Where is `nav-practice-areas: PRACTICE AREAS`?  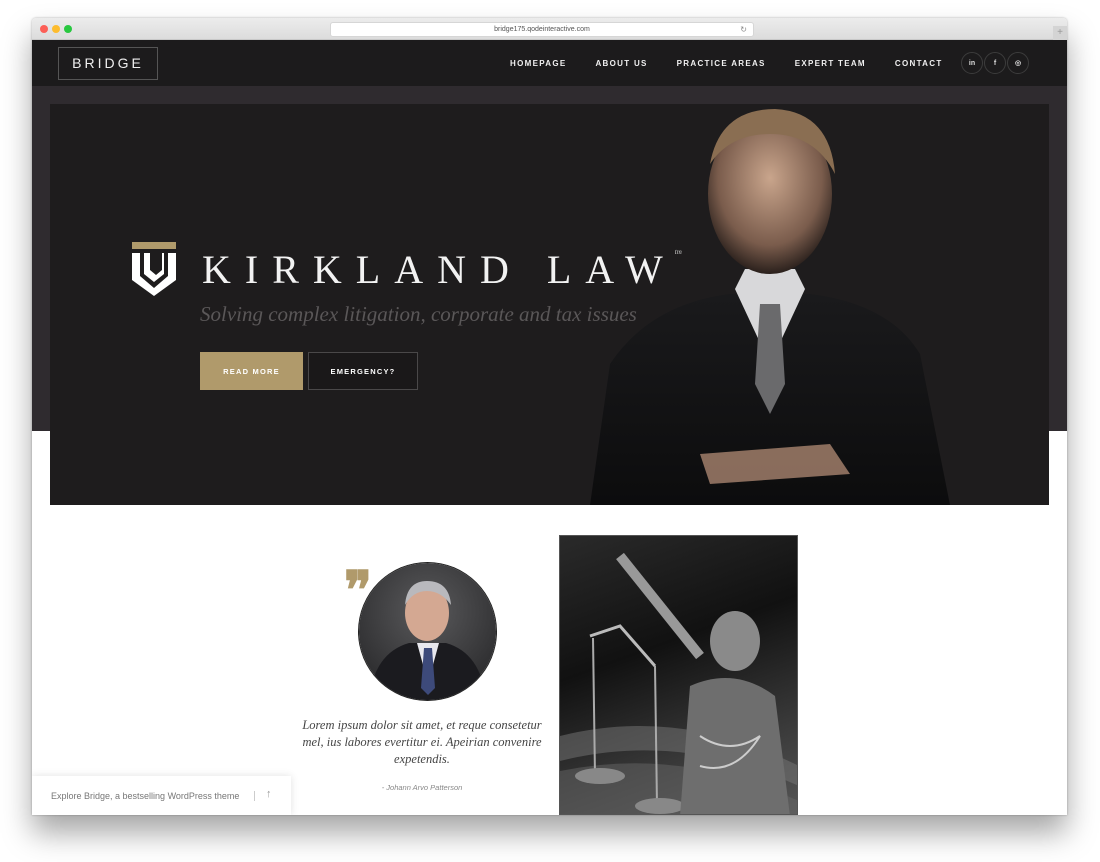 nav-practice-areas: PRACTICE AREAS is located at coordinates (721, 63).